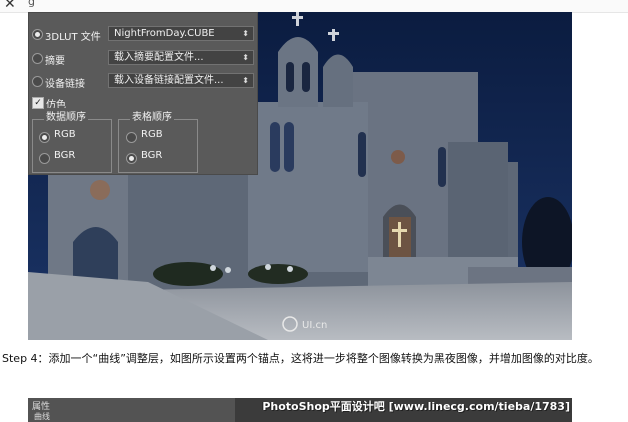 Image resolution: width=628 pixels, height=422 pixels. I want to click on properties-panel-preview: 属性 曲线, so click(131, 410).